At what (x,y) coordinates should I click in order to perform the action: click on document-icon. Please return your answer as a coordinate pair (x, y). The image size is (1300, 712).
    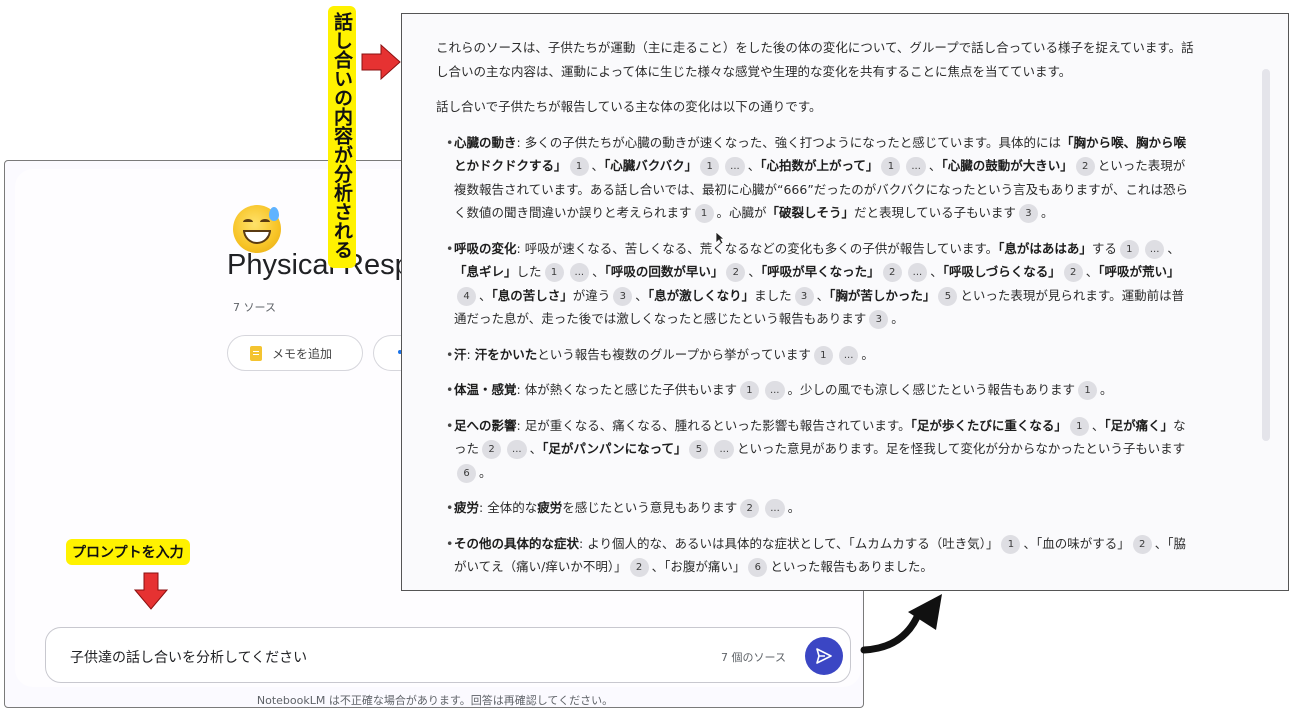
    Looking at the image, I should click on (256, 353).